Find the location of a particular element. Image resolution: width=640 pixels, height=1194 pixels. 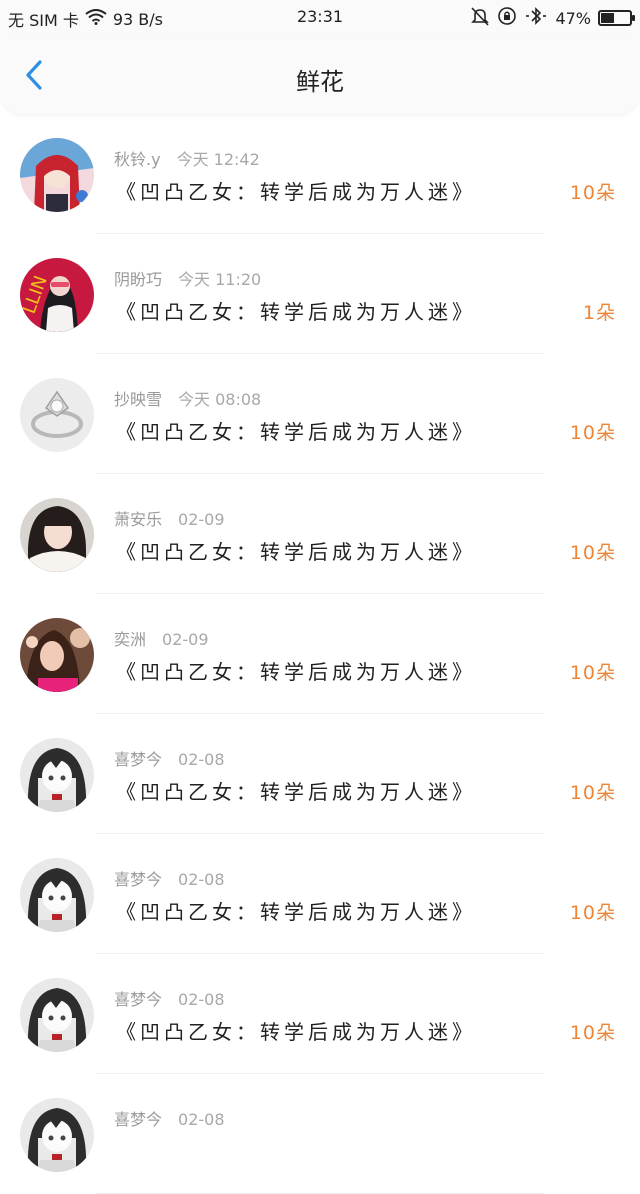

battery-level is located at coordinates (608, 18).